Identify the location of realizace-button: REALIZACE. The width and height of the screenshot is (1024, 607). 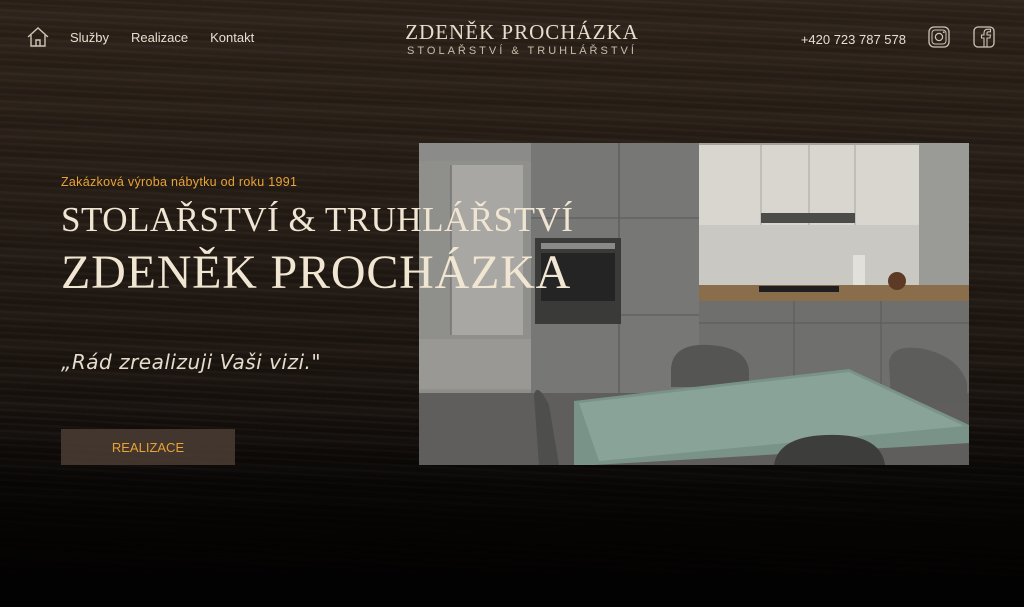
(148, 447).